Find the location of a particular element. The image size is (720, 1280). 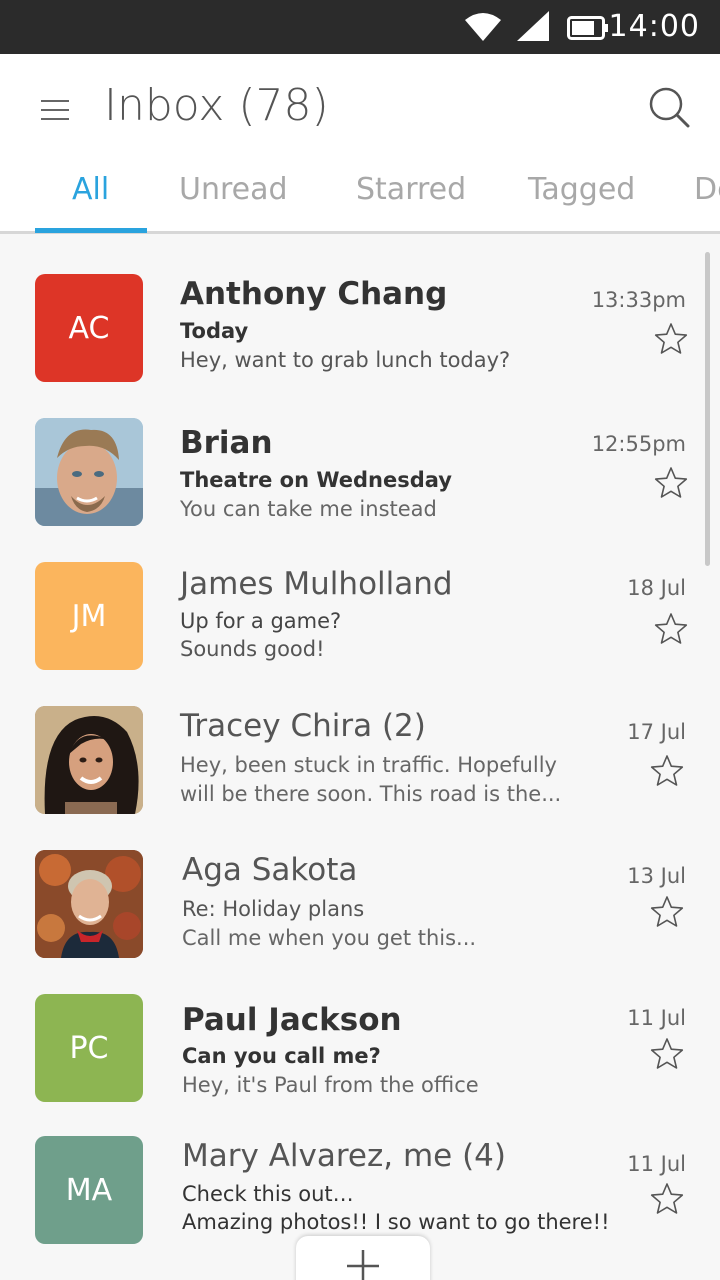

avatar: MA is located at coordinates (89, 1190).